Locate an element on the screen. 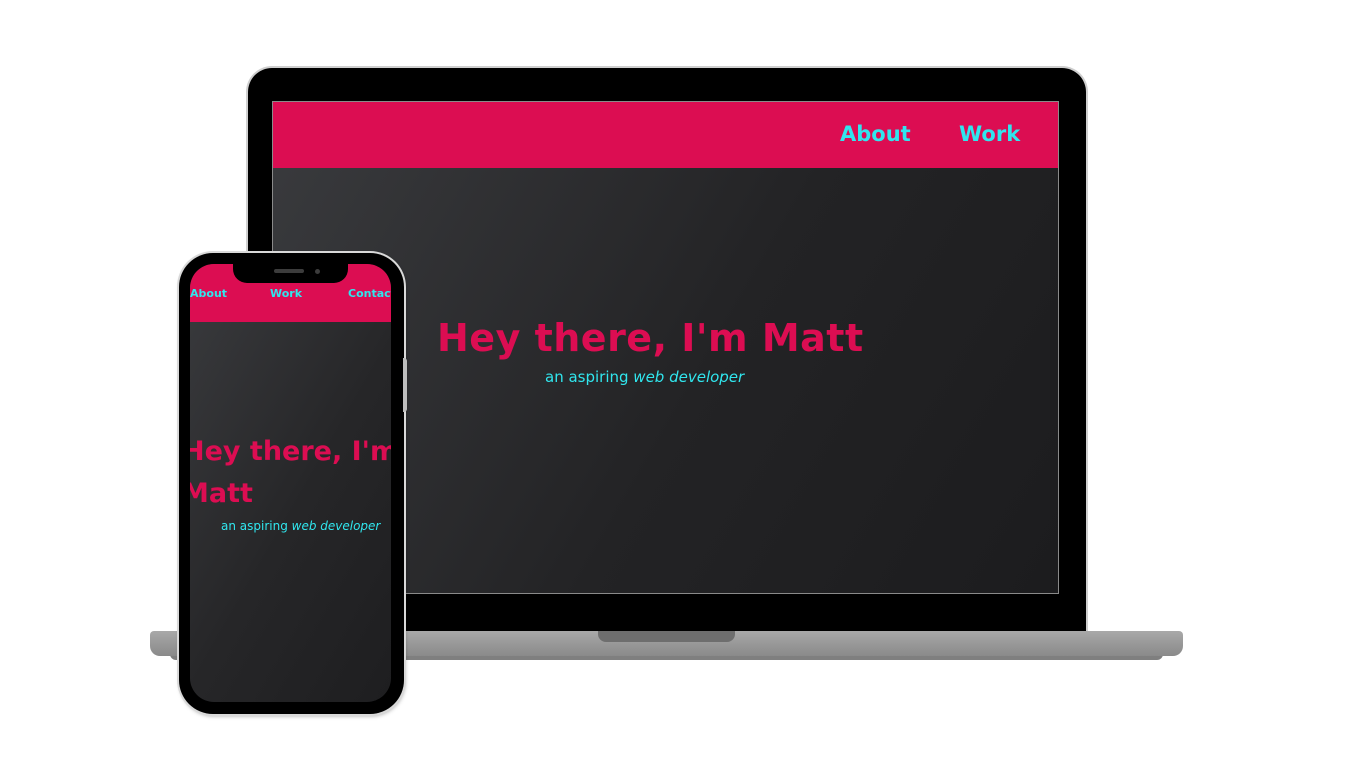  mobile-hero-subtitle: an aspiring web developer is located at coordinates (300, 526).